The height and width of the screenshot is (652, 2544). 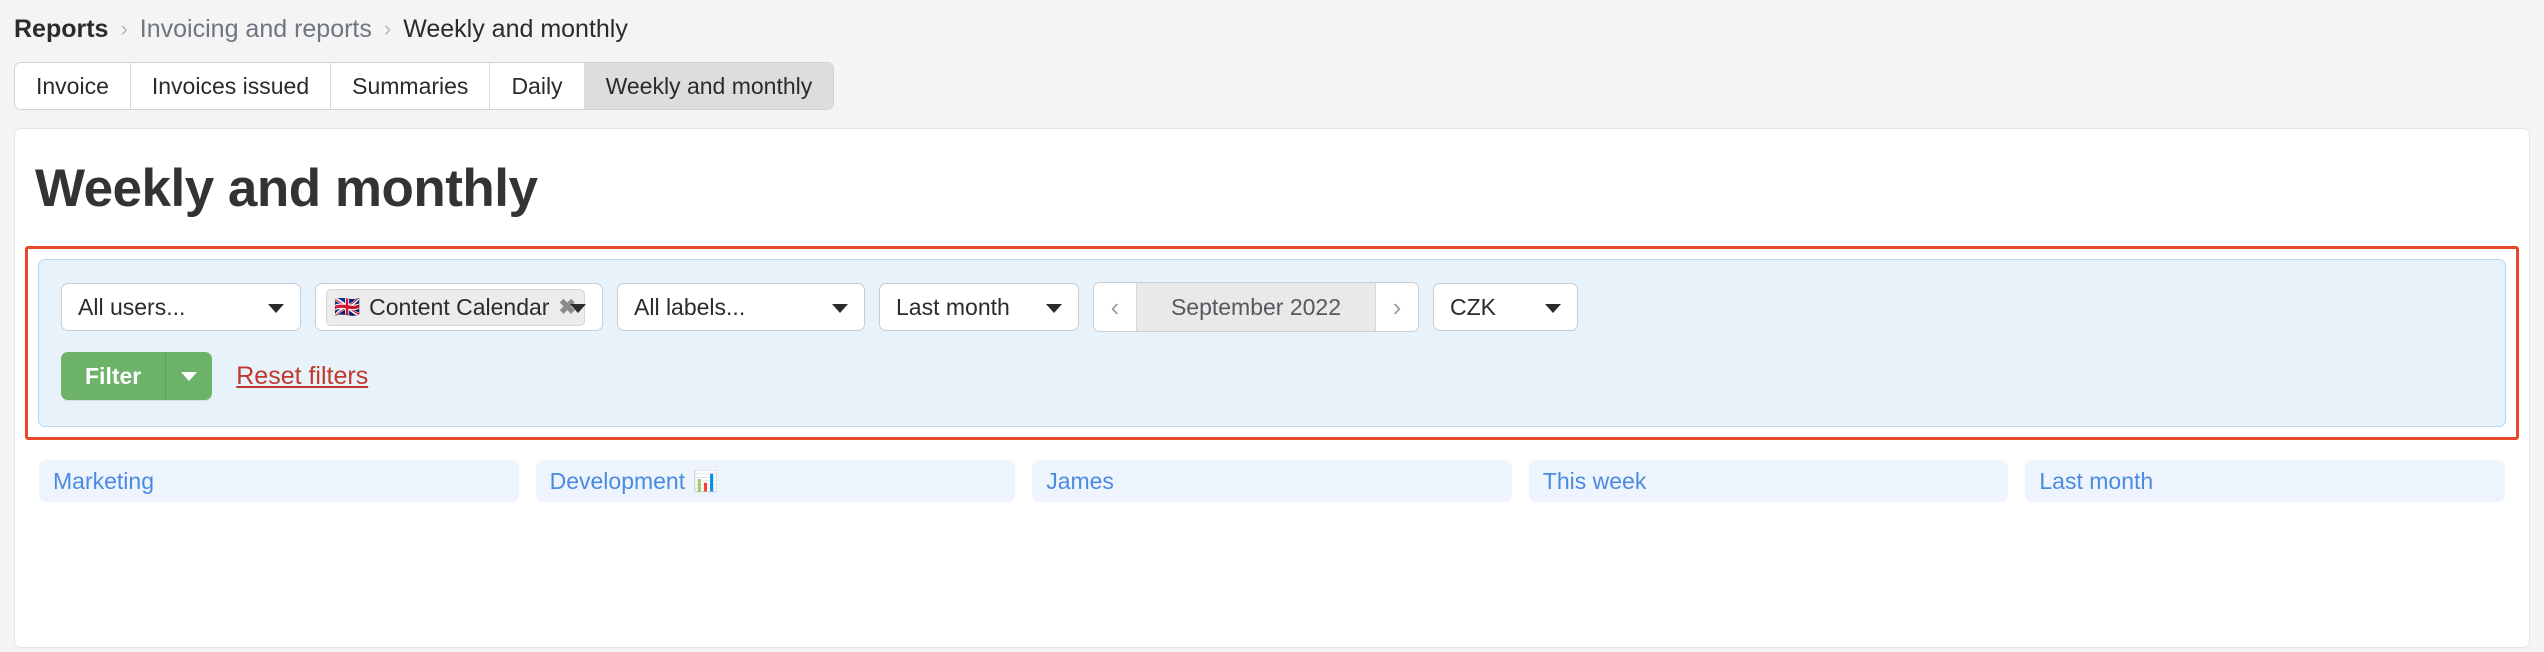 What do you see at coordinates (1396, 307) in the screenshot?
I see `next-month-button: ›` at bounding box center [1396, 307].